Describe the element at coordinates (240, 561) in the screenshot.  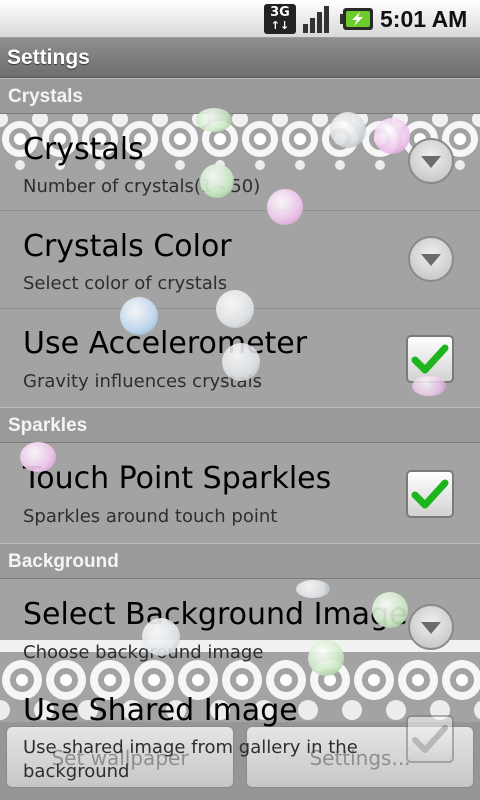
I see `category-header-background: Background` at that location.